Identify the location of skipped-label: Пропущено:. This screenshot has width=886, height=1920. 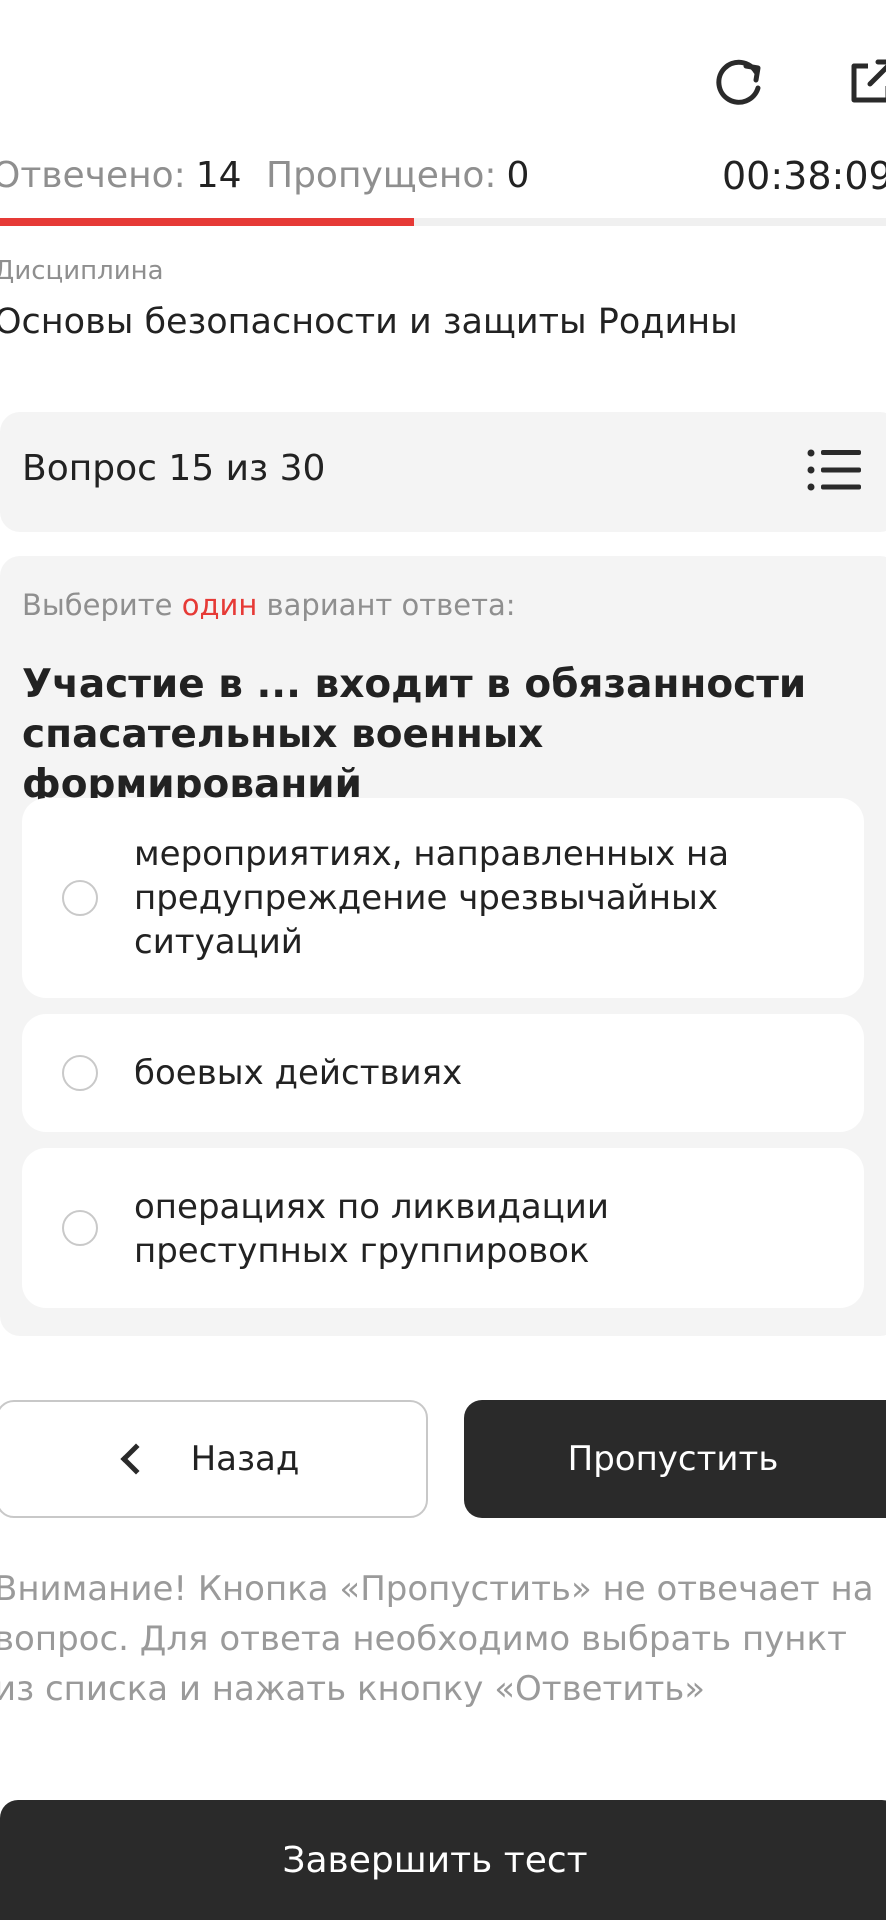
(381, 175).